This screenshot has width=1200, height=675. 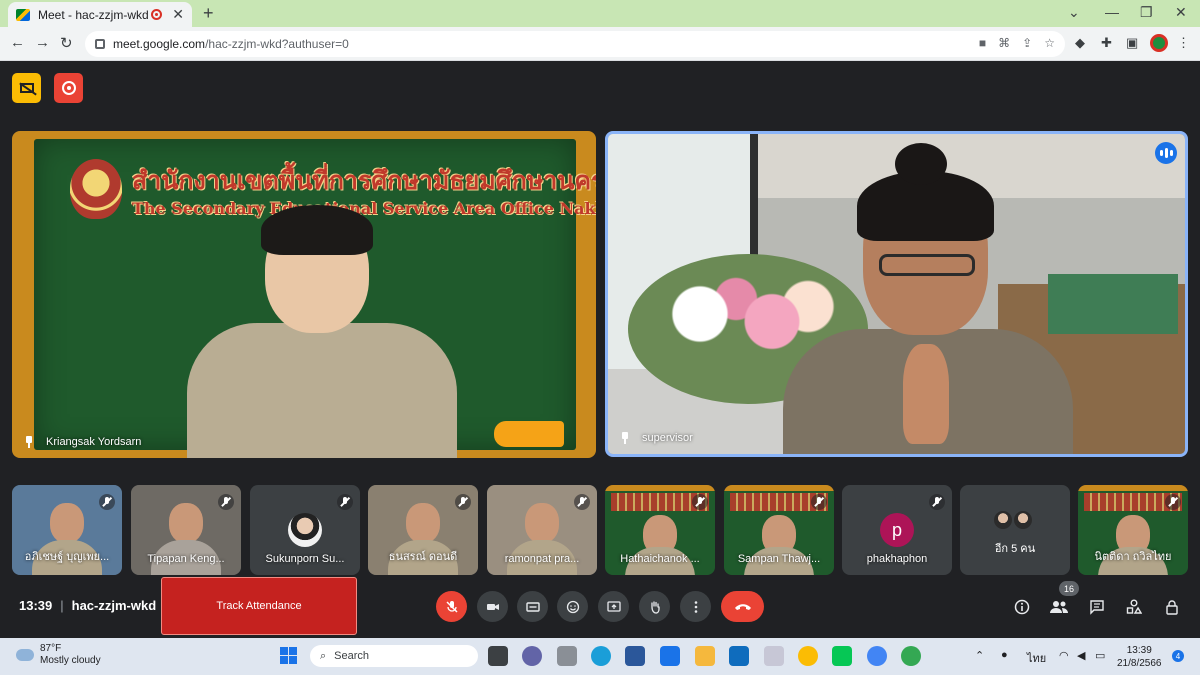 I want to click on activities-icon, so click(x=1134, y=607).